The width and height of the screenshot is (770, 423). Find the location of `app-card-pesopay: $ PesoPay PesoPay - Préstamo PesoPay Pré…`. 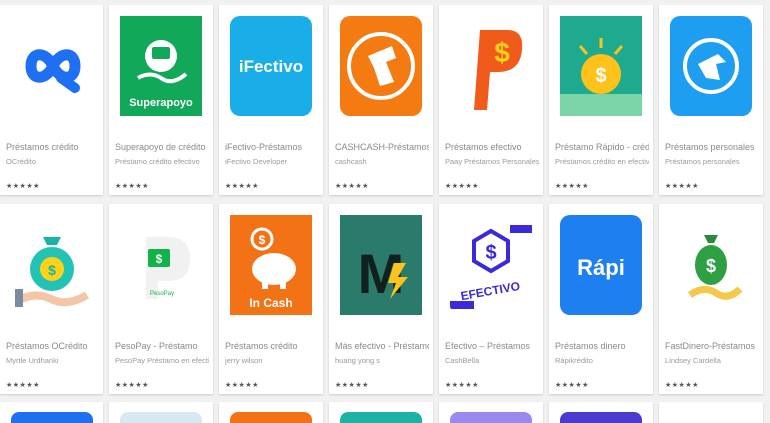

app-card-pesopay: $ PesoPay PesoPay - Préstamo PesoPay Pré… is located at coordinates (161, 299).